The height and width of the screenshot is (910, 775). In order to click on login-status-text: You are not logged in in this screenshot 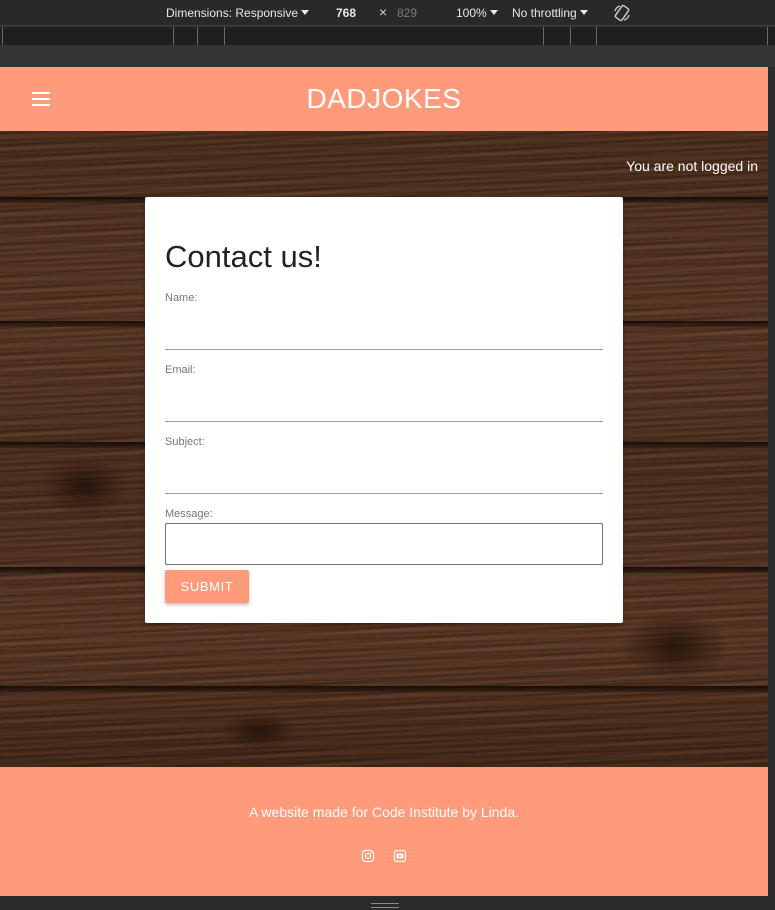, I will do `click(692, 166)`.